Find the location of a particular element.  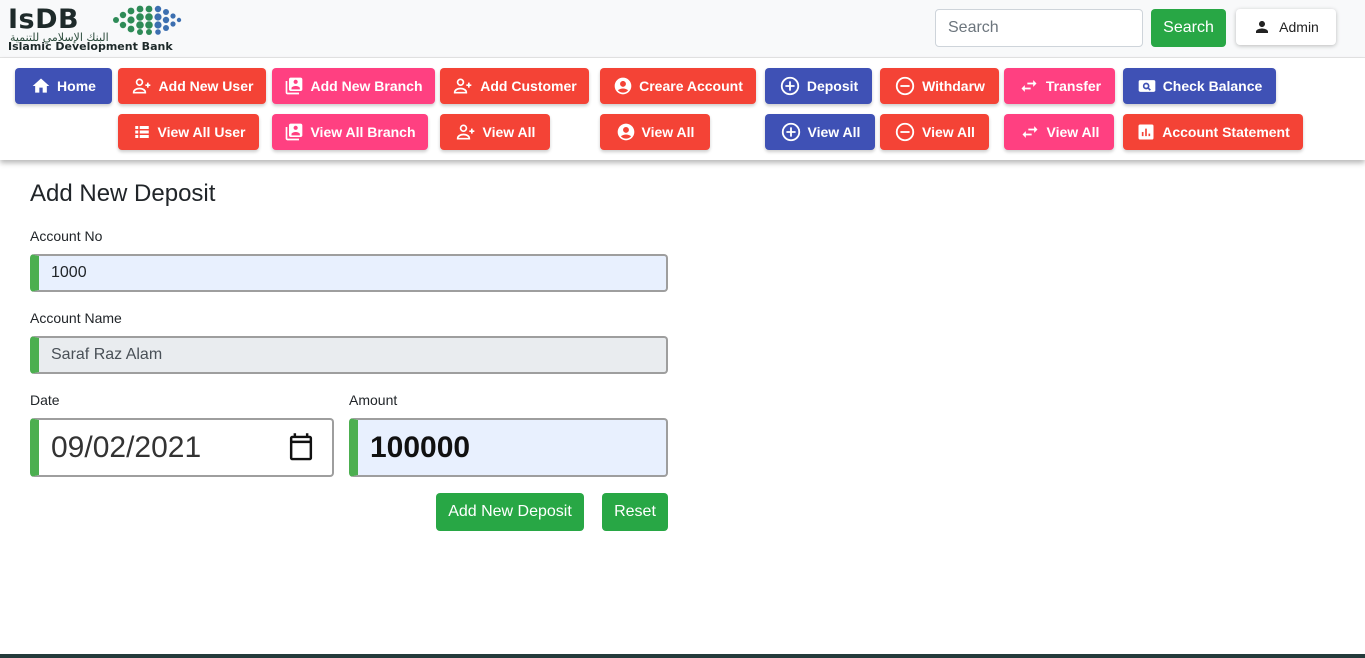

view-all-branch-button: View All Branch is located at coordinates (350, 132).